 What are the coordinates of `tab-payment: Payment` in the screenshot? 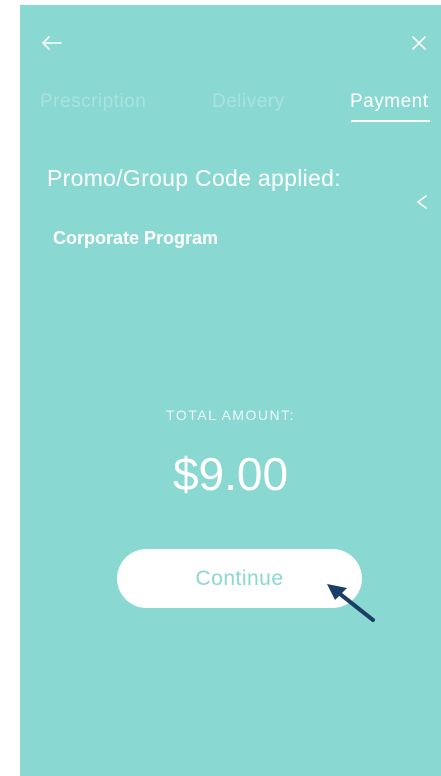 It's located at (389, 102).